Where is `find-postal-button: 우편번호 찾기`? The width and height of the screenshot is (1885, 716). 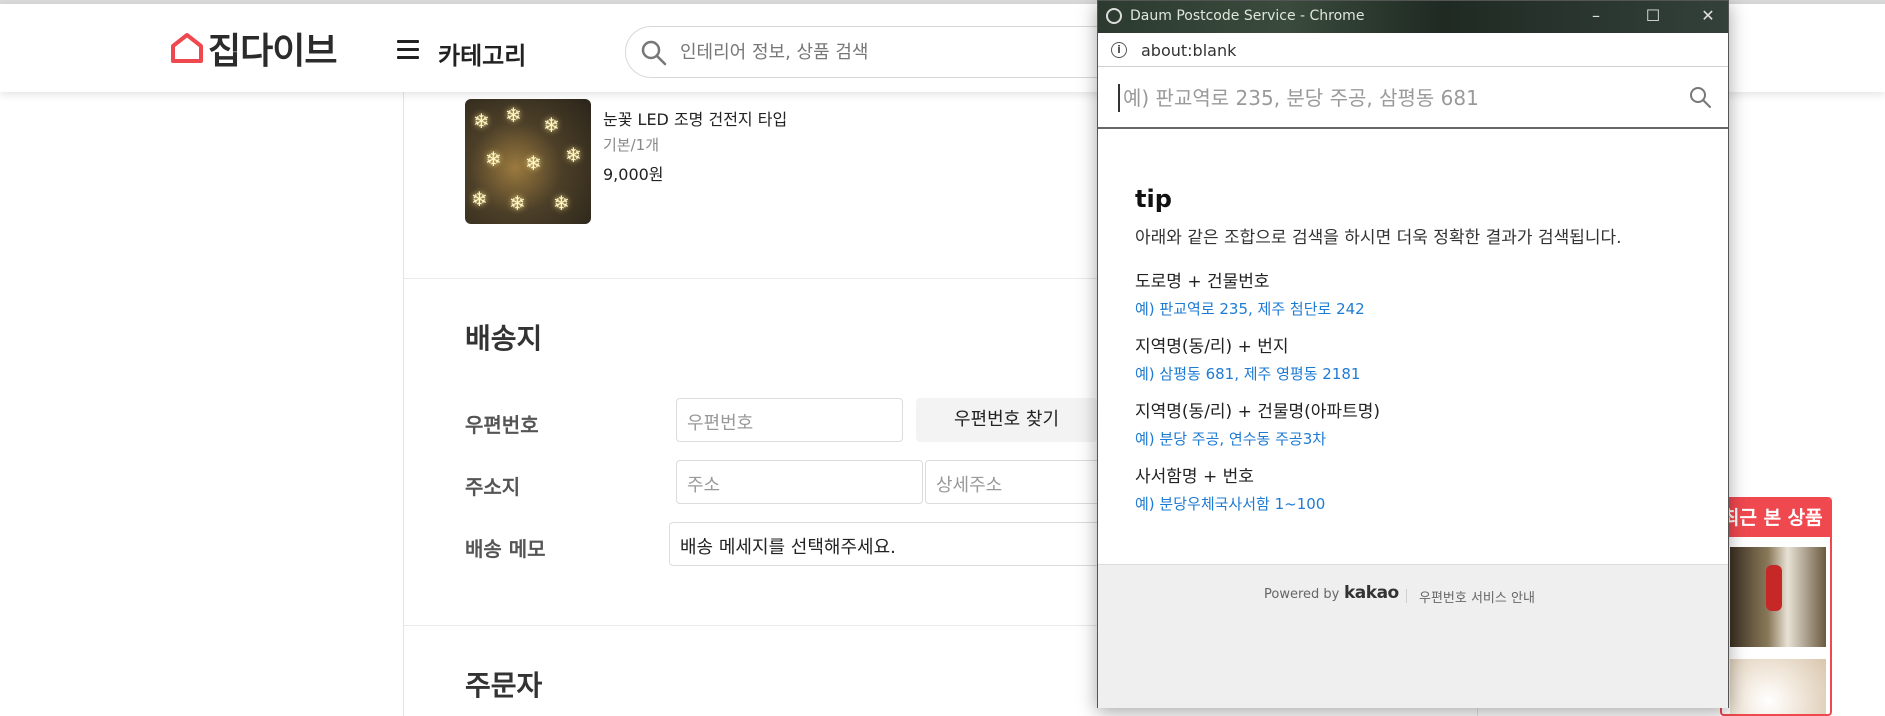 find-postal-button: 우편번호 찾기 is located at coordinates (1006, 420).